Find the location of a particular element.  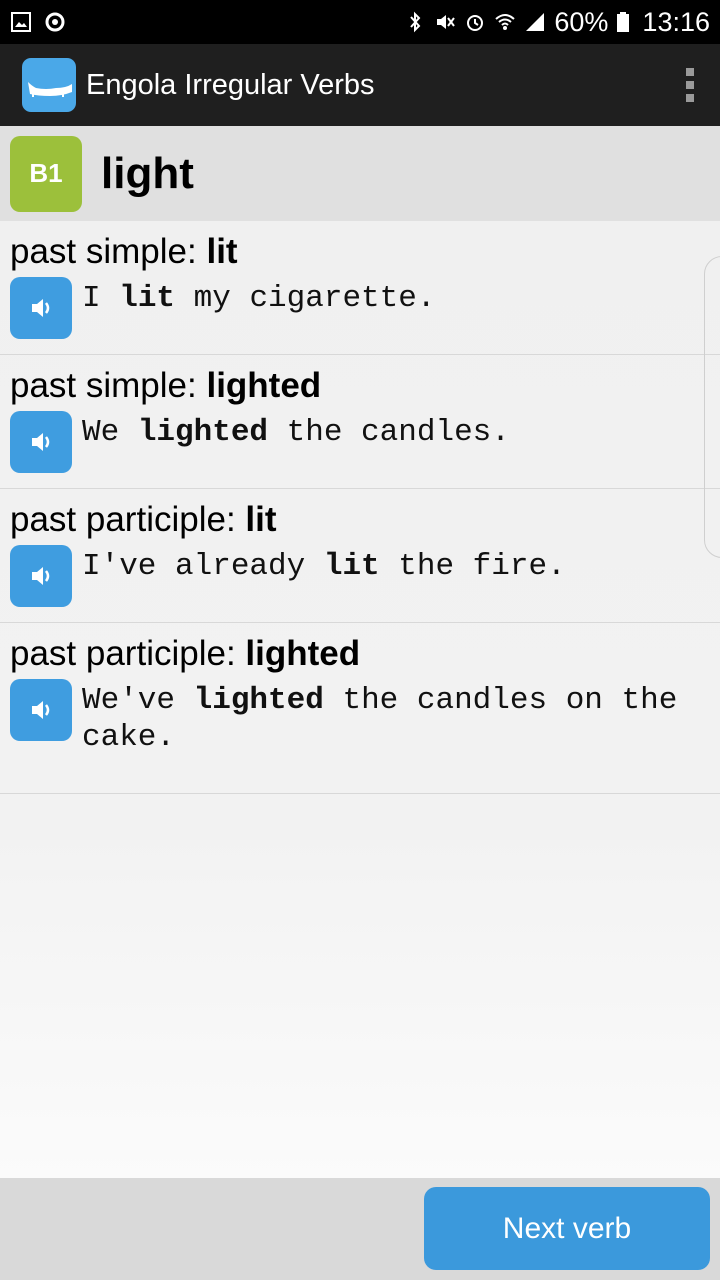

wifi-icon is located at coordinates (505, 22).